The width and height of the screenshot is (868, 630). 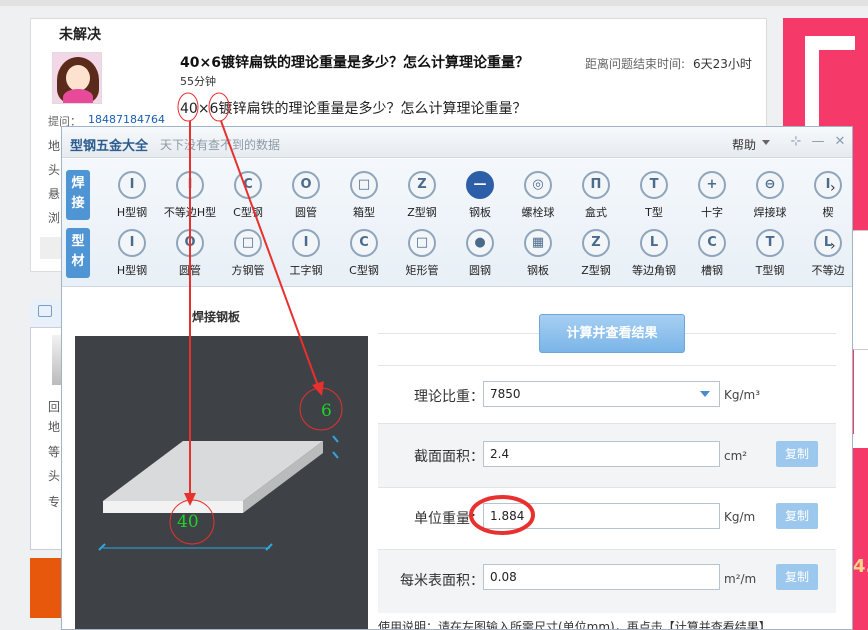 I want to click on annotation-arrow, so click(x=269, y=253).